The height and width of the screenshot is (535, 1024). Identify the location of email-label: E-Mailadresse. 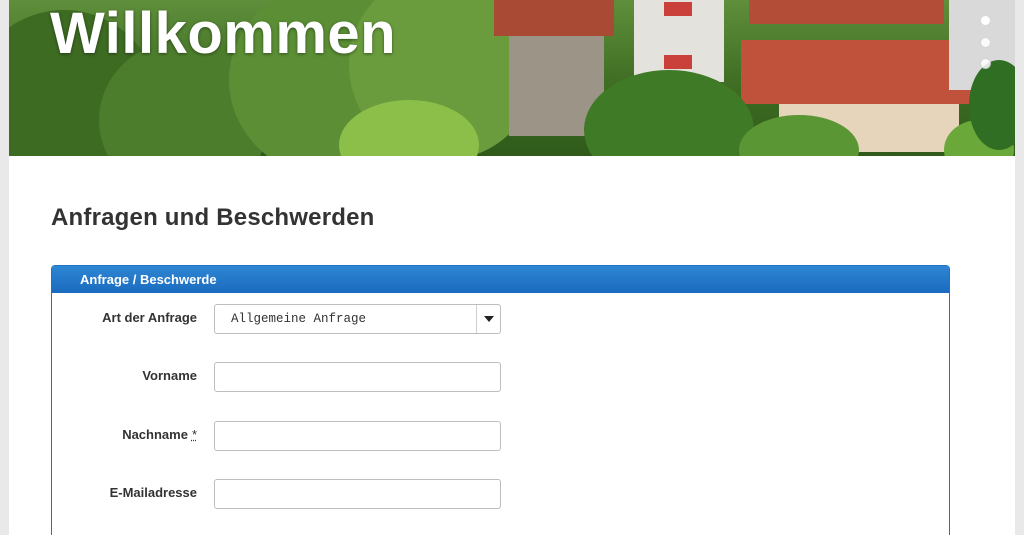
(153, 492).